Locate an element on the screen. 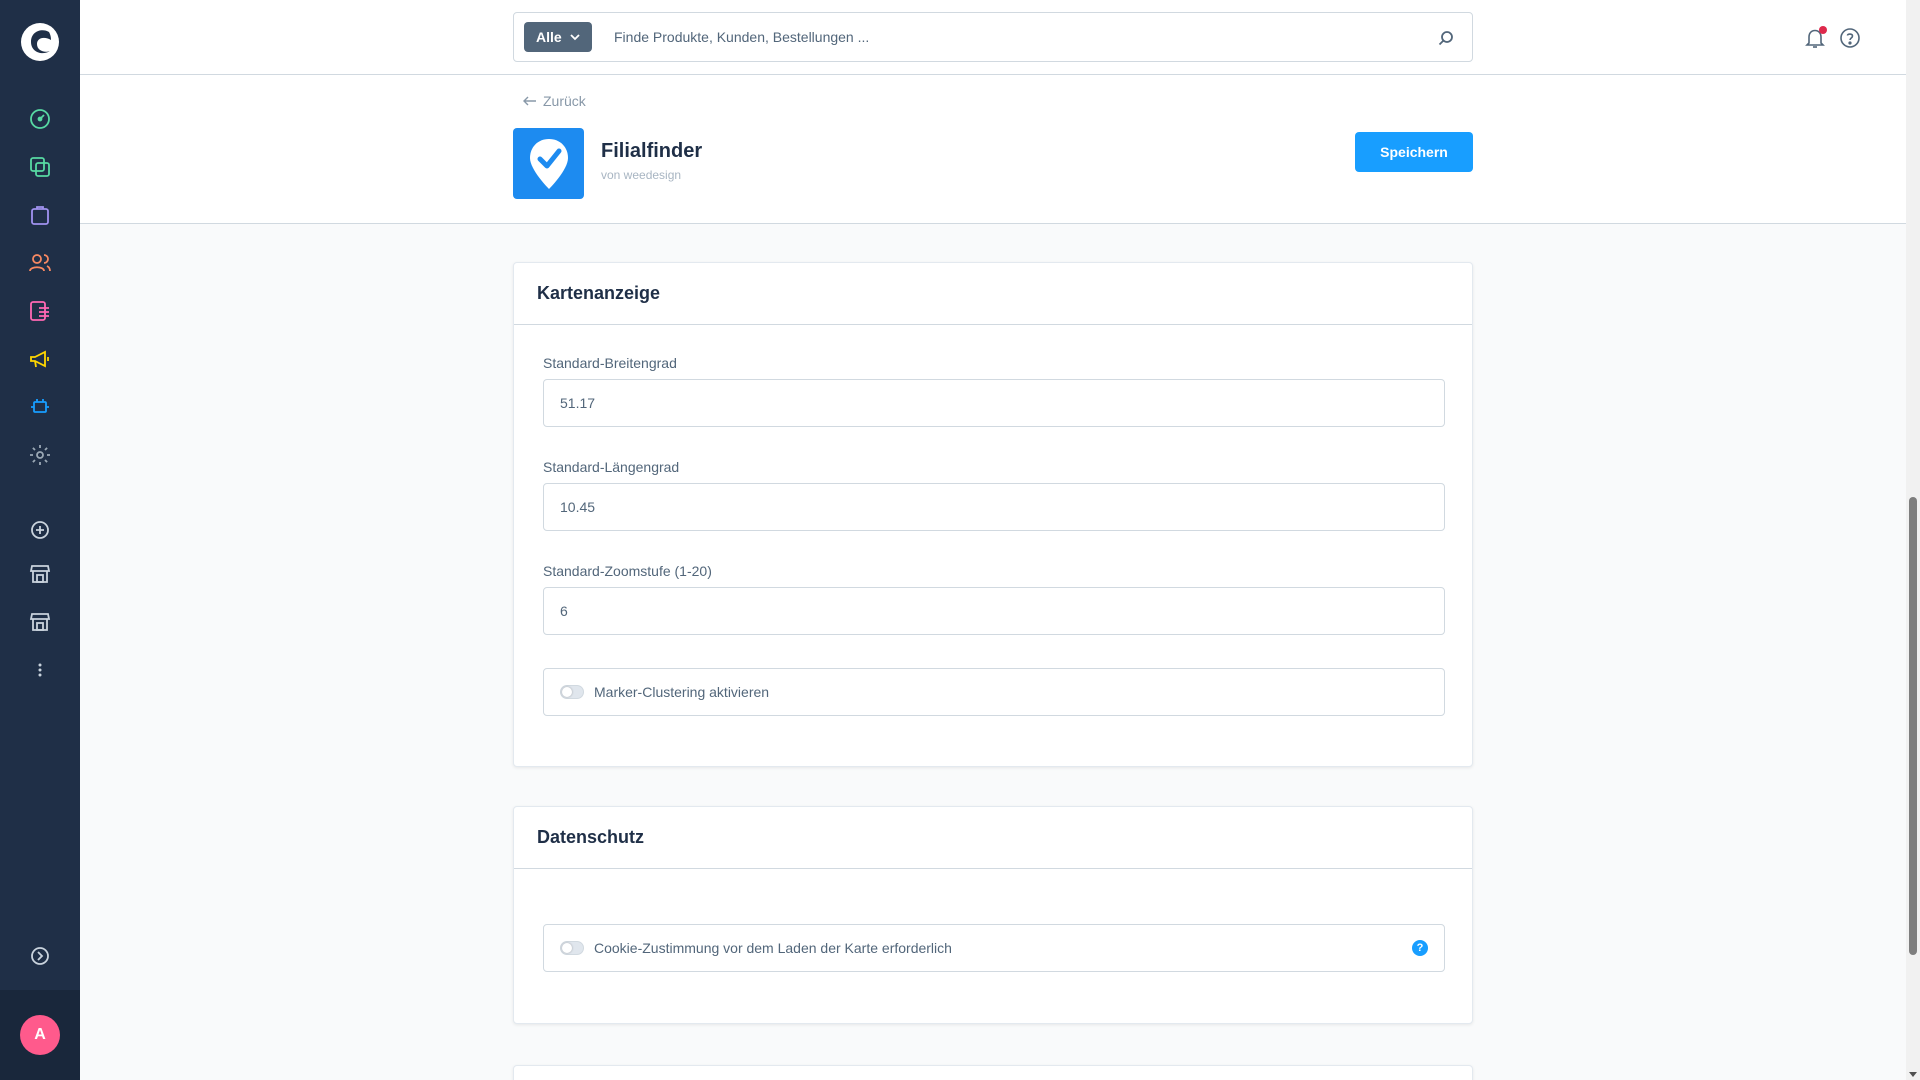 The height and width of the screenshot is (1080, 1920). help-tooltip-icon: ? is located at coordinates (1420, 948).